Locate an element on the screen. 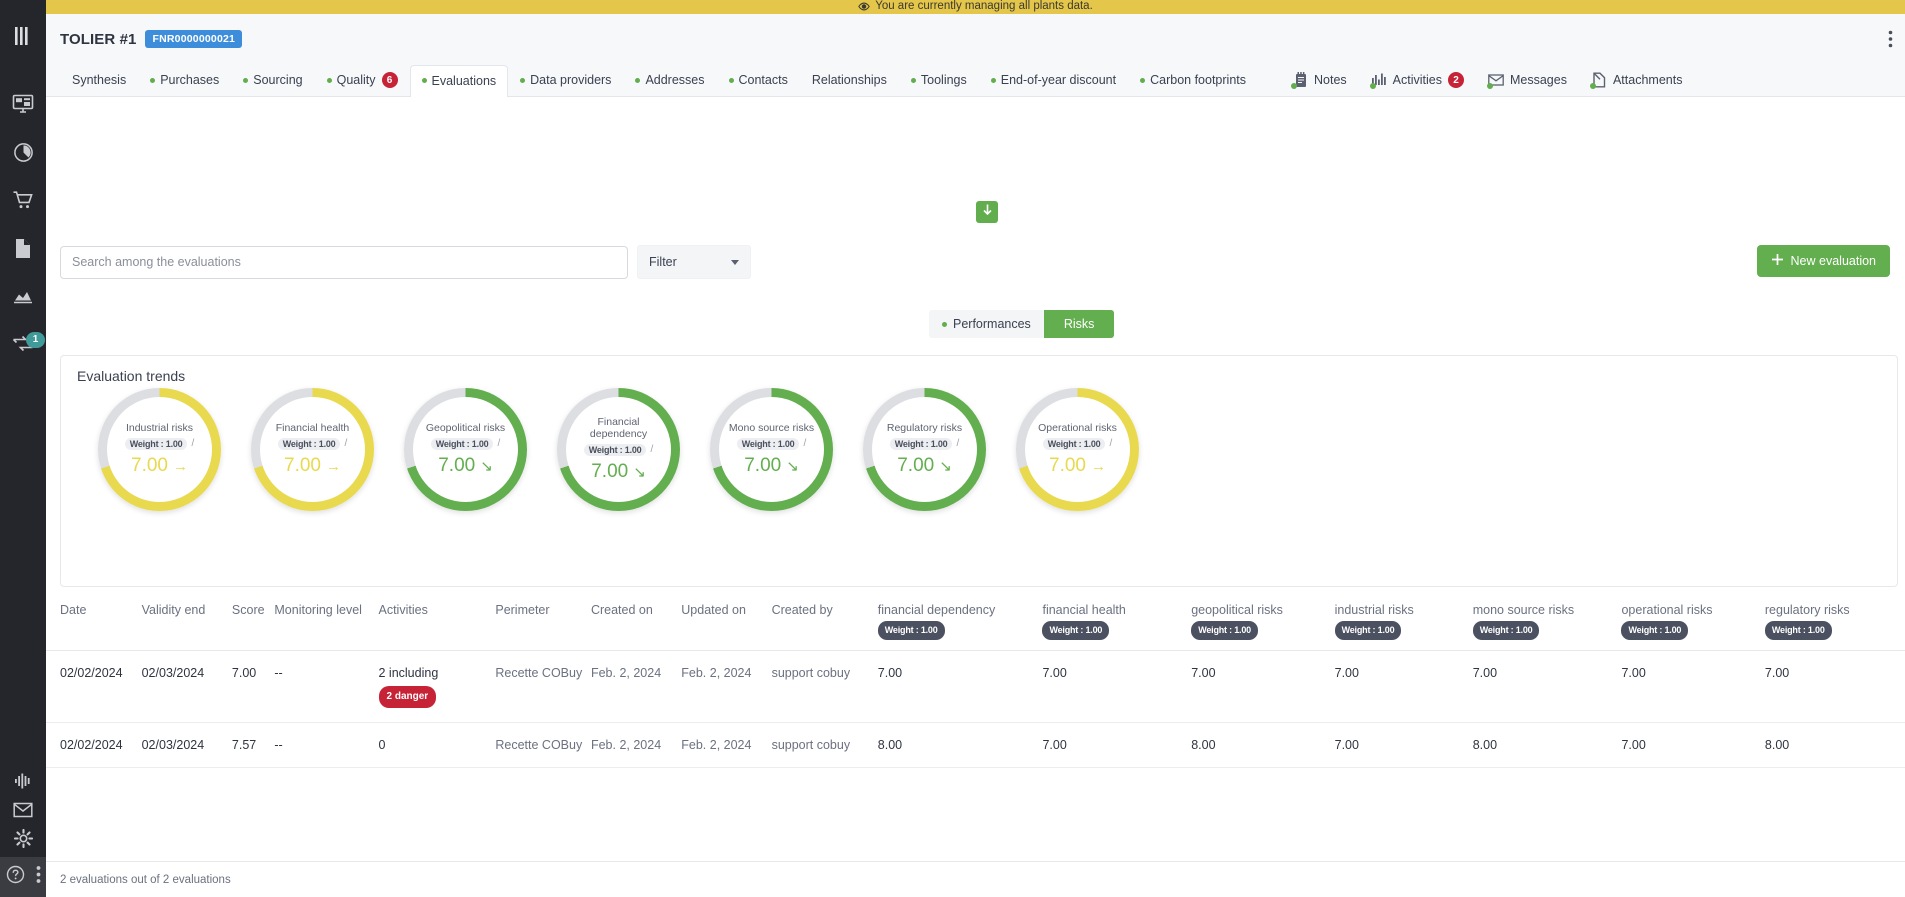  col-updated-on: Updated on is located at coordinates (726, 624).